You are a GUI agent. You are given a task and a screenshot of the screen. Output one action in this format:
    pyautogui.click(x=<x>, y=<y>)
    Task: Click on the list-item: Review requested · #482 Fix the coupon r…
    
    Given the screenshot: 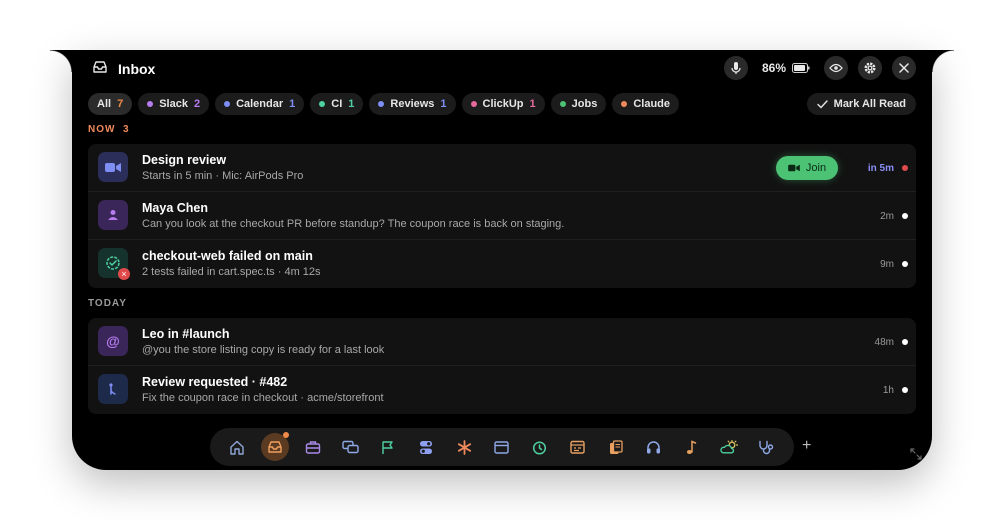 What is the action you would take?
    pyautogui.click(x=502, y=390)
    